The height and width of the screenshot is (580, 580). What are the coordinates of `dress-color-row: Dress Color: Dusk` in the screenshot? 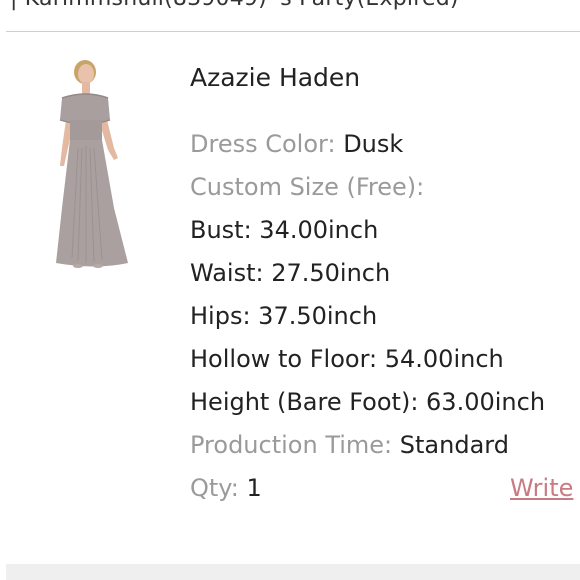 It's located at (385, 150).